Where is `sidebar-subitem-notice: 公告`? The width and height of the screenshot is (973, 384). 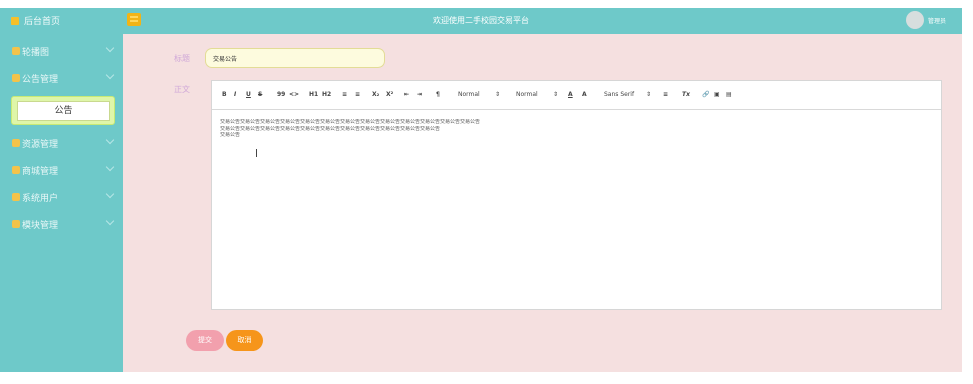
sidebar-subitem-notice: 公告 is located at coordinates (63, 110).